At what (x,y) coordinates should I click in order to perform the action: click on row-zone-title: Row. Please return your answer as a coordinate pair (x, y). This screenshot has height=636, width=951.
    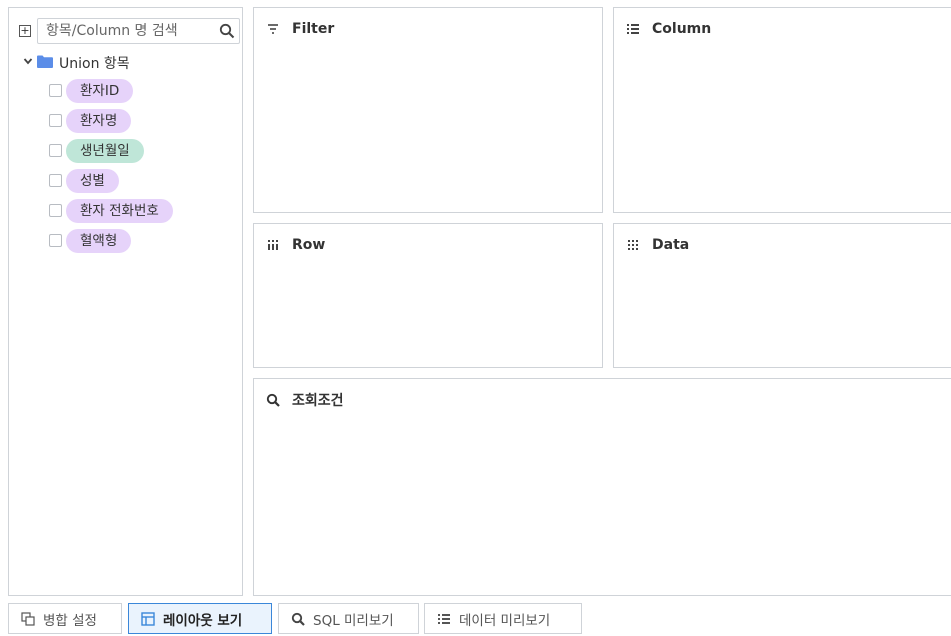
    Looking at the image, I should click on (295, 245).